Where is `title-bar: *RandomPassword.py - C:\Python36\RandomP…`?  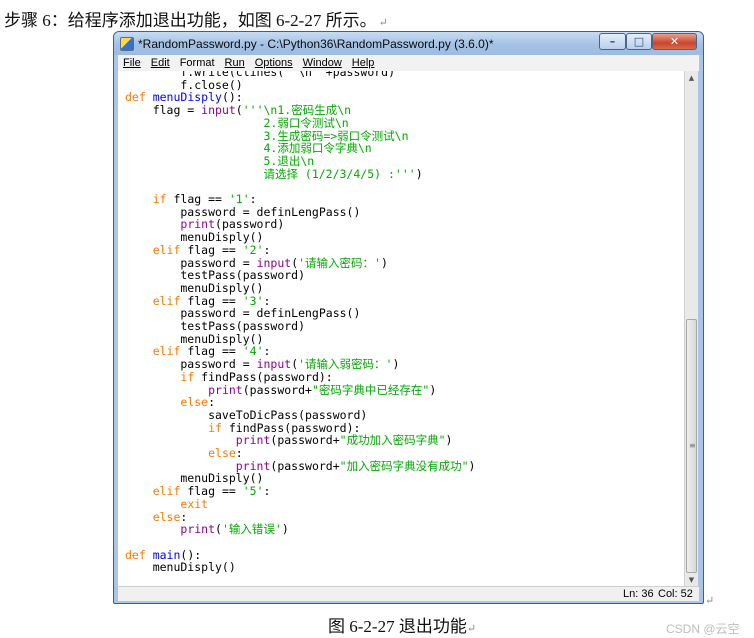 title-bar: *RandomPassword.py - C:\Python36\RandomP… is located at coordinates (408, 43).